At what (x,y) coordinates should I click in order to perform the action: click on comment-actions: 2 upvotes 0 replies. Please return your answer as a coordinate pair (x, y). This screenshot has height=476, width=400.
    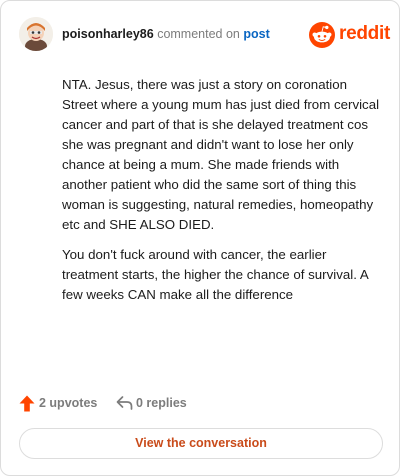
    Looking at the image, I should click on (202, 404).